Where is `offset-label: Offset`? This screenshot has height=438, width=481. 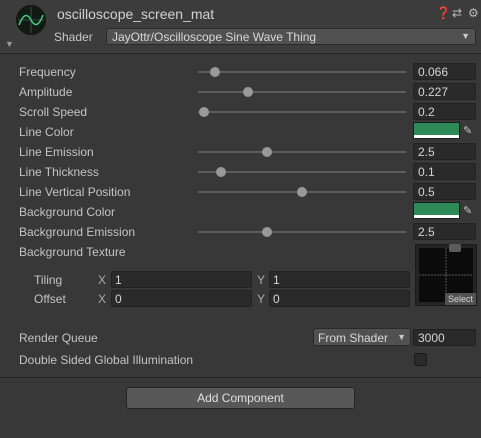 offset-label: Offset is located at coordinates (50, 299).